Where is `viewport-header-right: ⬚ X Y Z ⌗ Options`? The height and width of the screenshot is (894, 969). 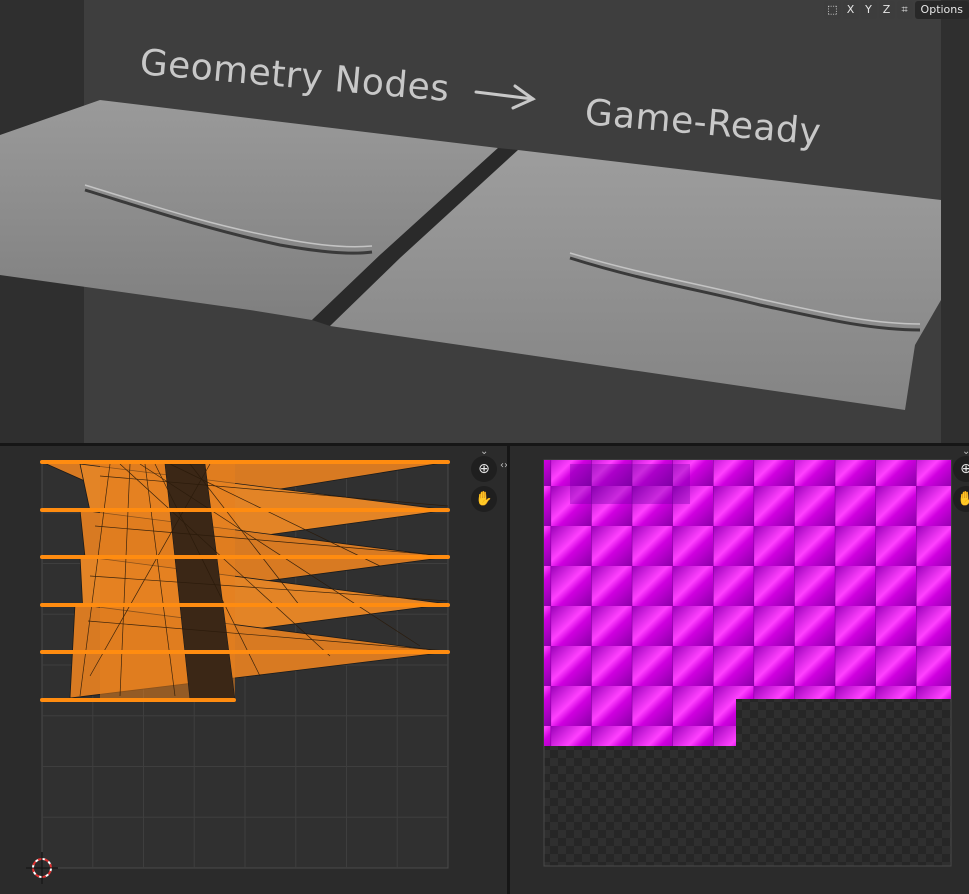
viewport-header-right: ⬚ X Y Z ⌗ Options is located at coordinates (896, 10).